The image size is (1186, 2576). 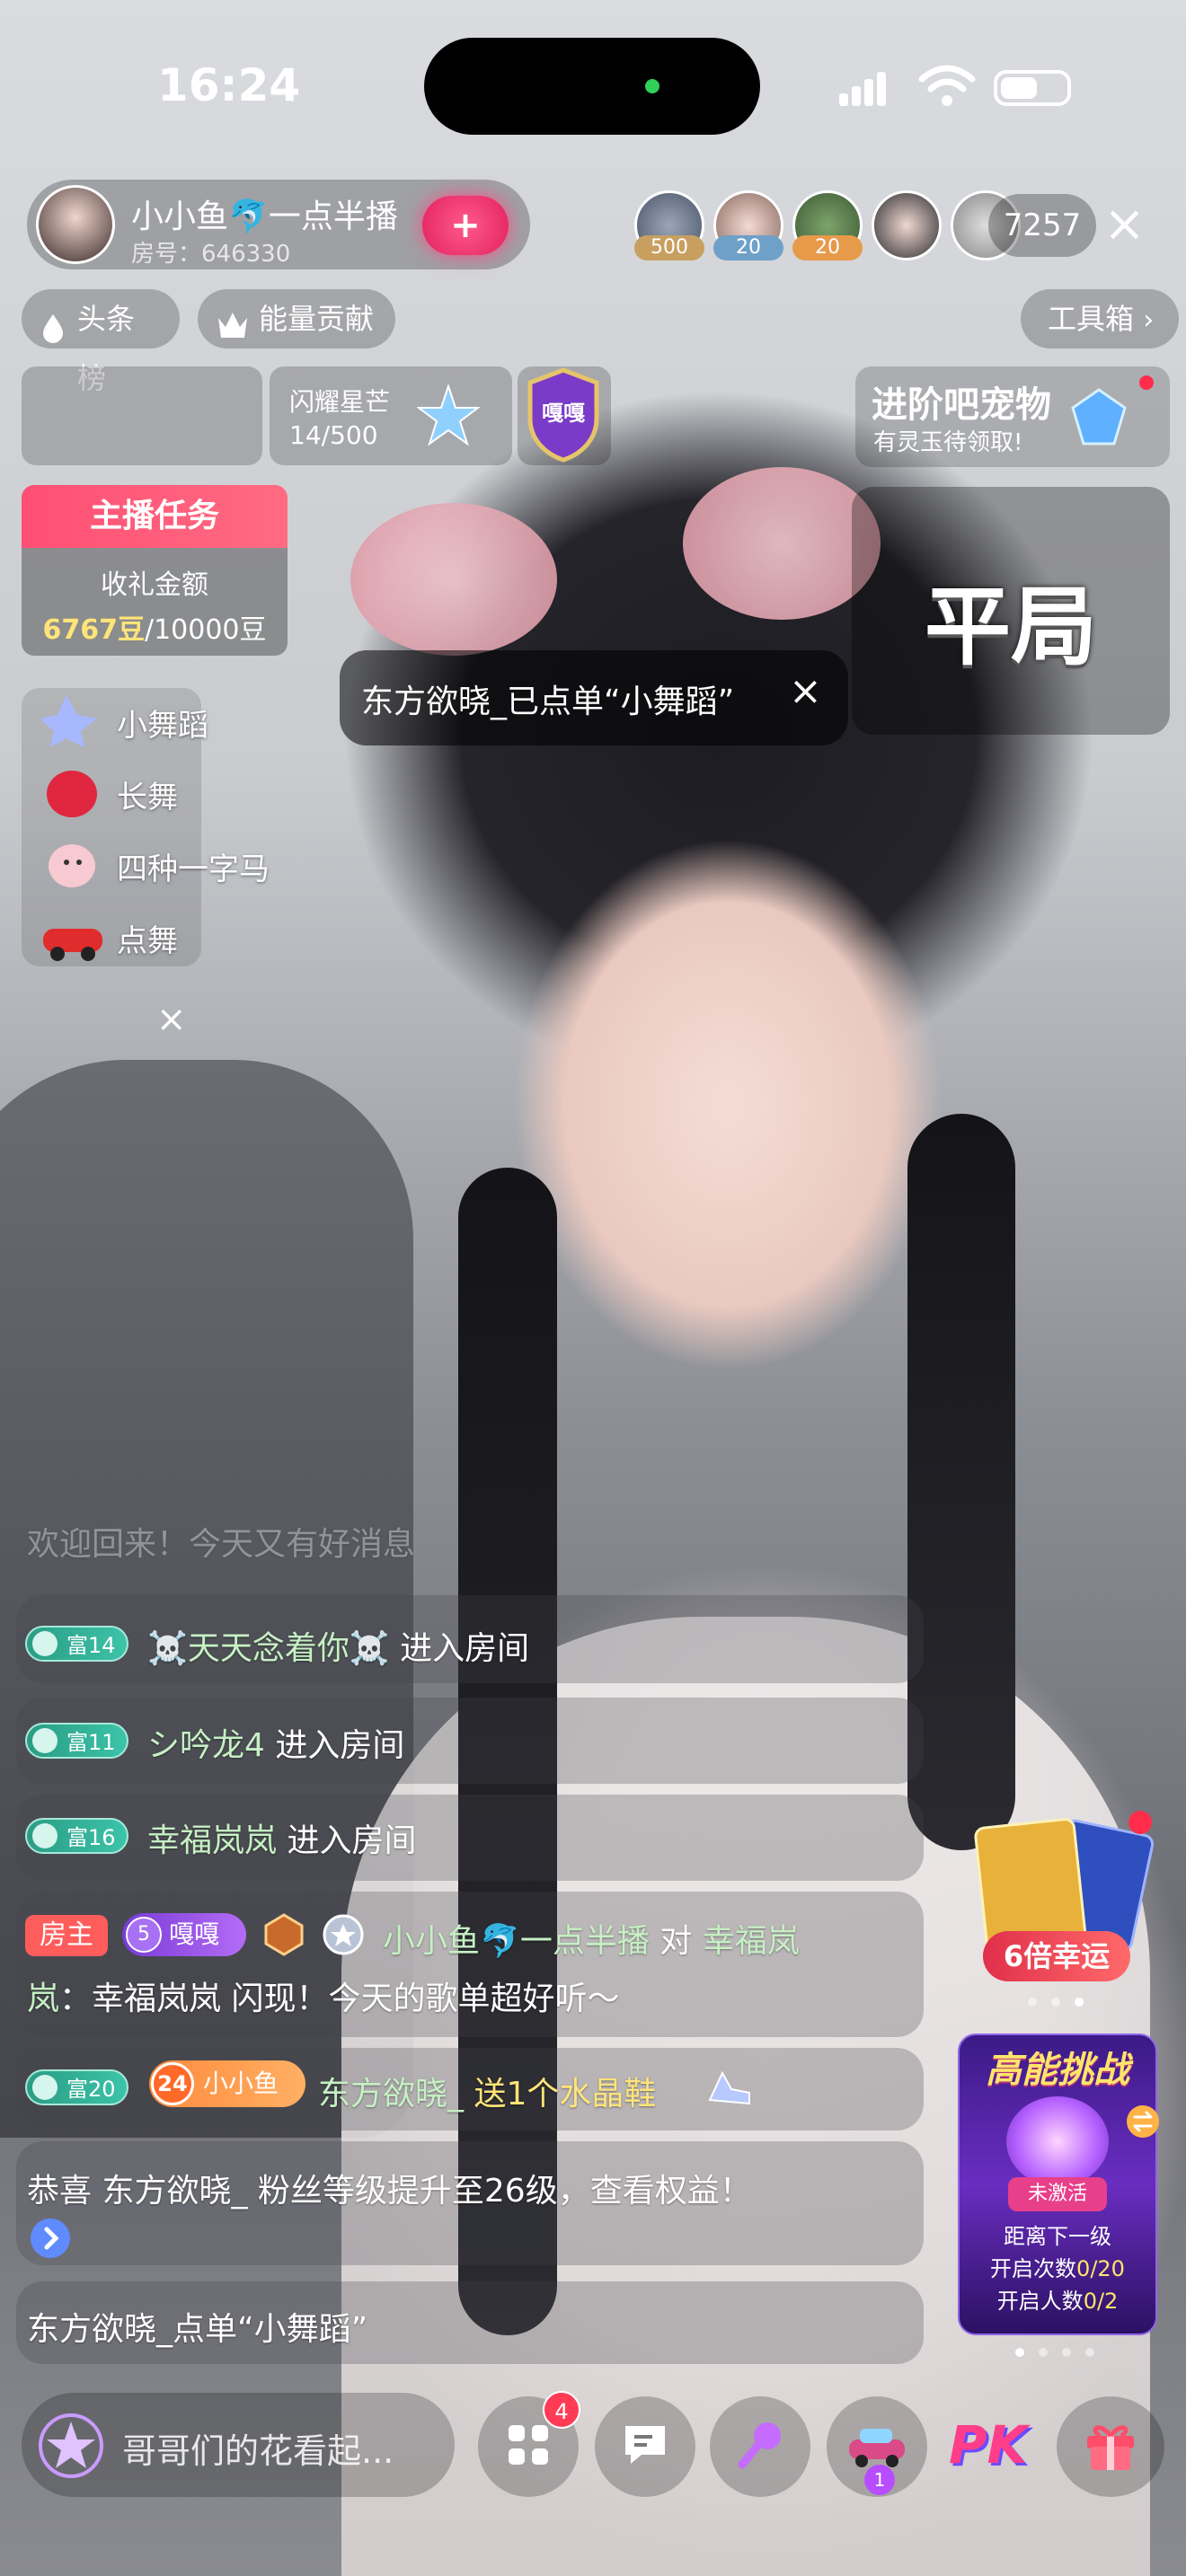 I want to click on energy-contribution-button: 能量贡献, so click(x=296, y=318).